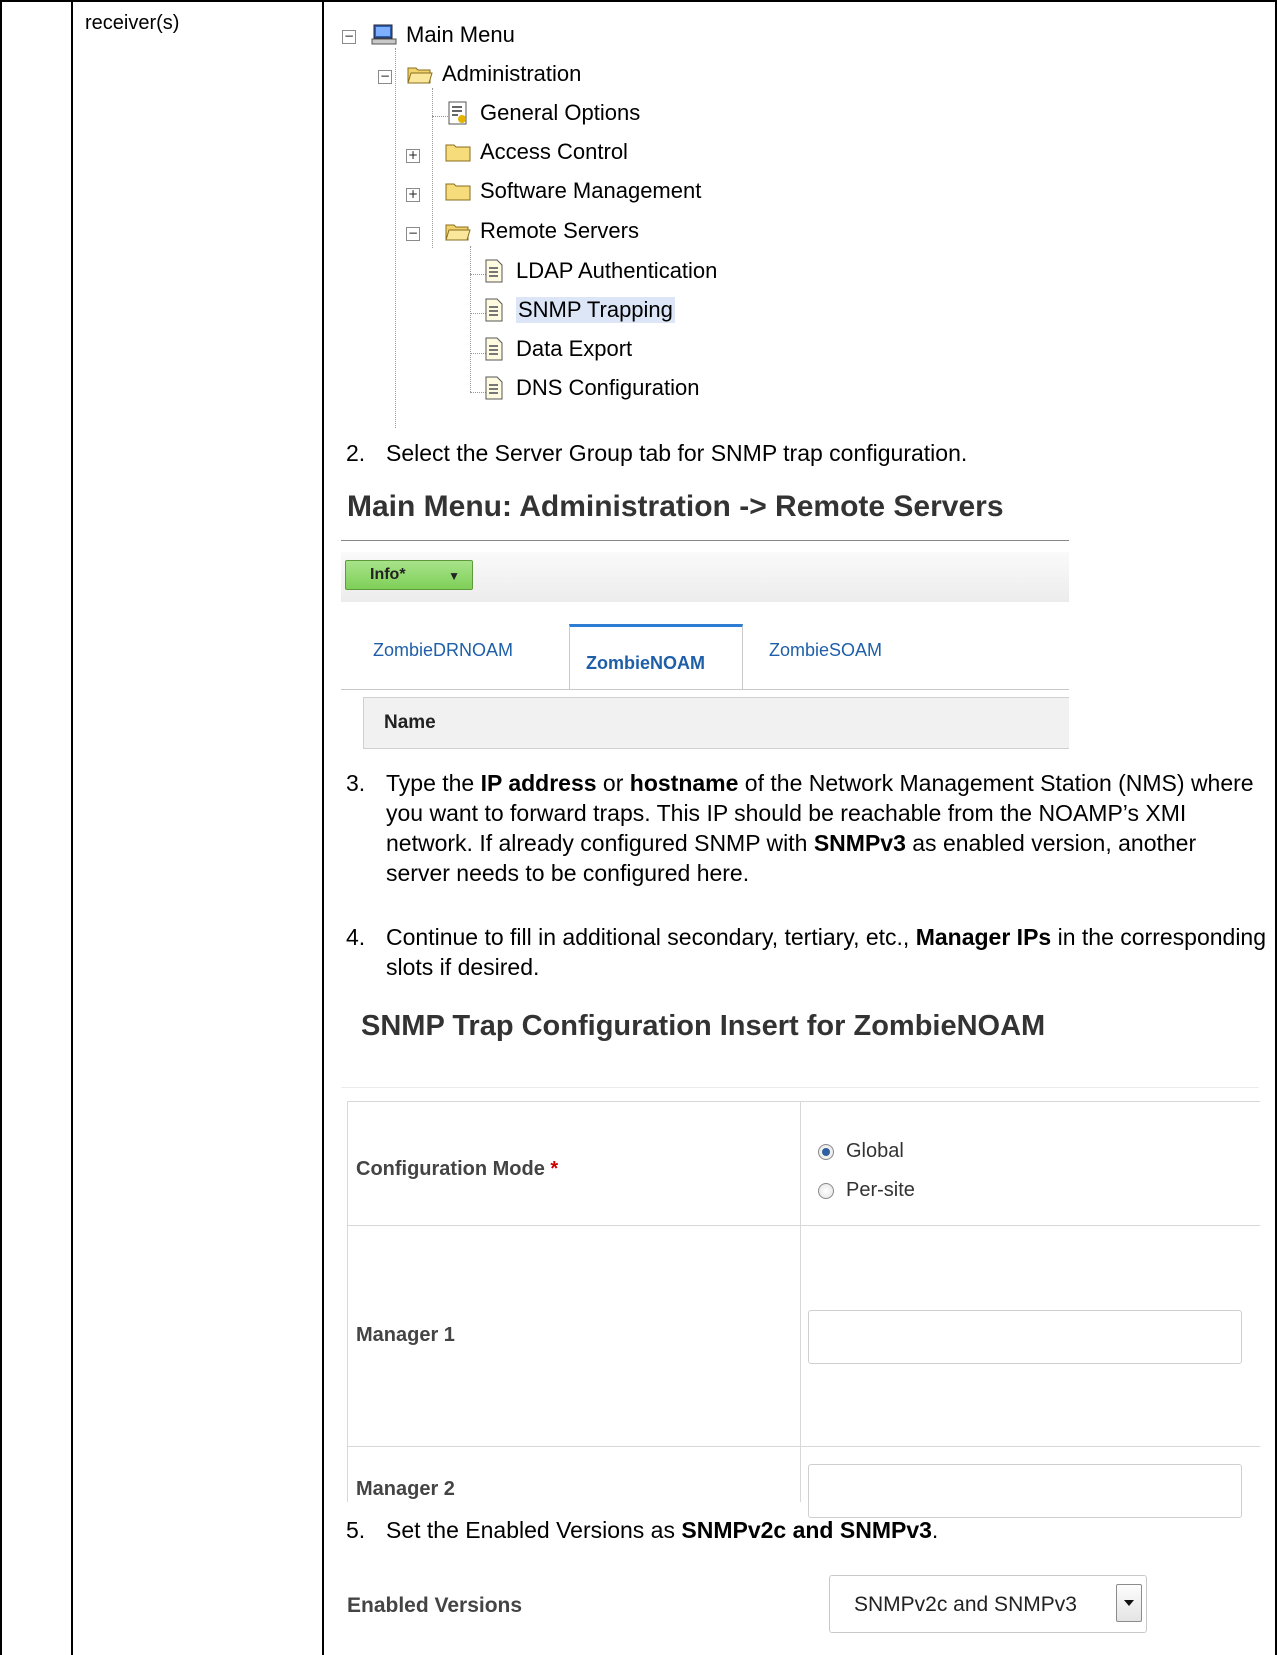  I want to click on toolbar: Info* ▼, so click(705, 577).